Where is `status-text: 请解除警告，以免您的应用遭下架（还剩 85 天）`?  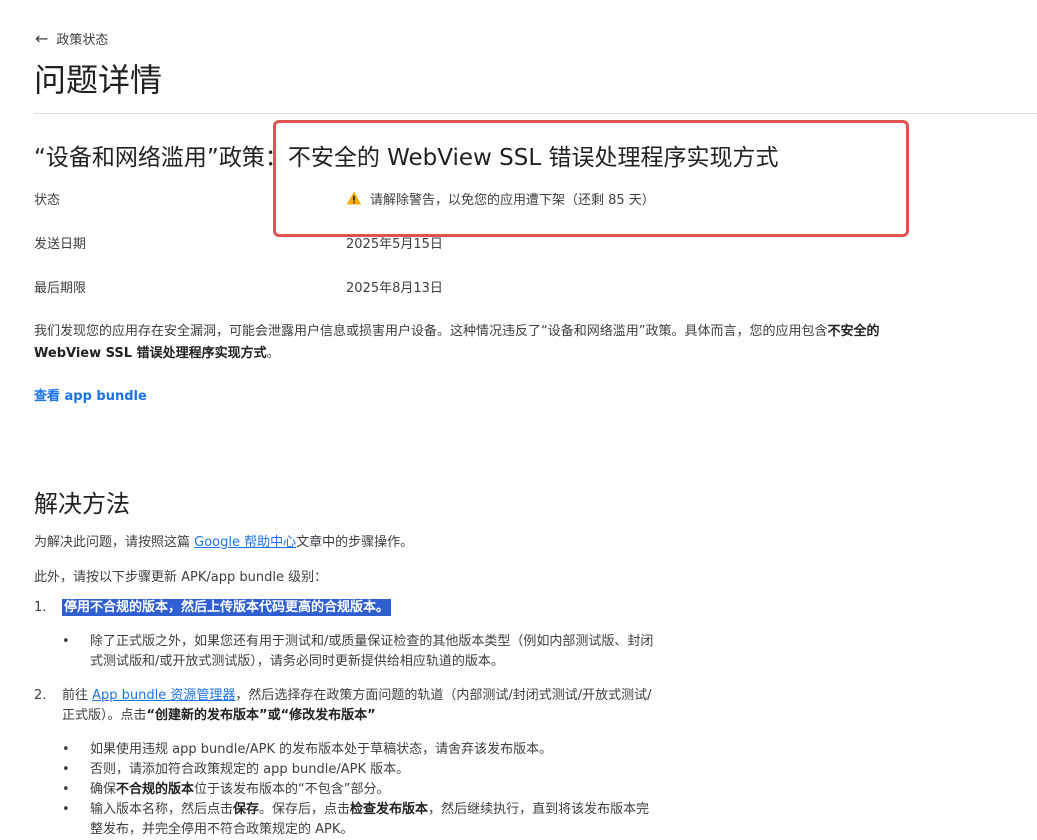 status-text: 请解除警告，以免您的应用遭下架（还剩 85 天） is located at coordinates (512, 200).